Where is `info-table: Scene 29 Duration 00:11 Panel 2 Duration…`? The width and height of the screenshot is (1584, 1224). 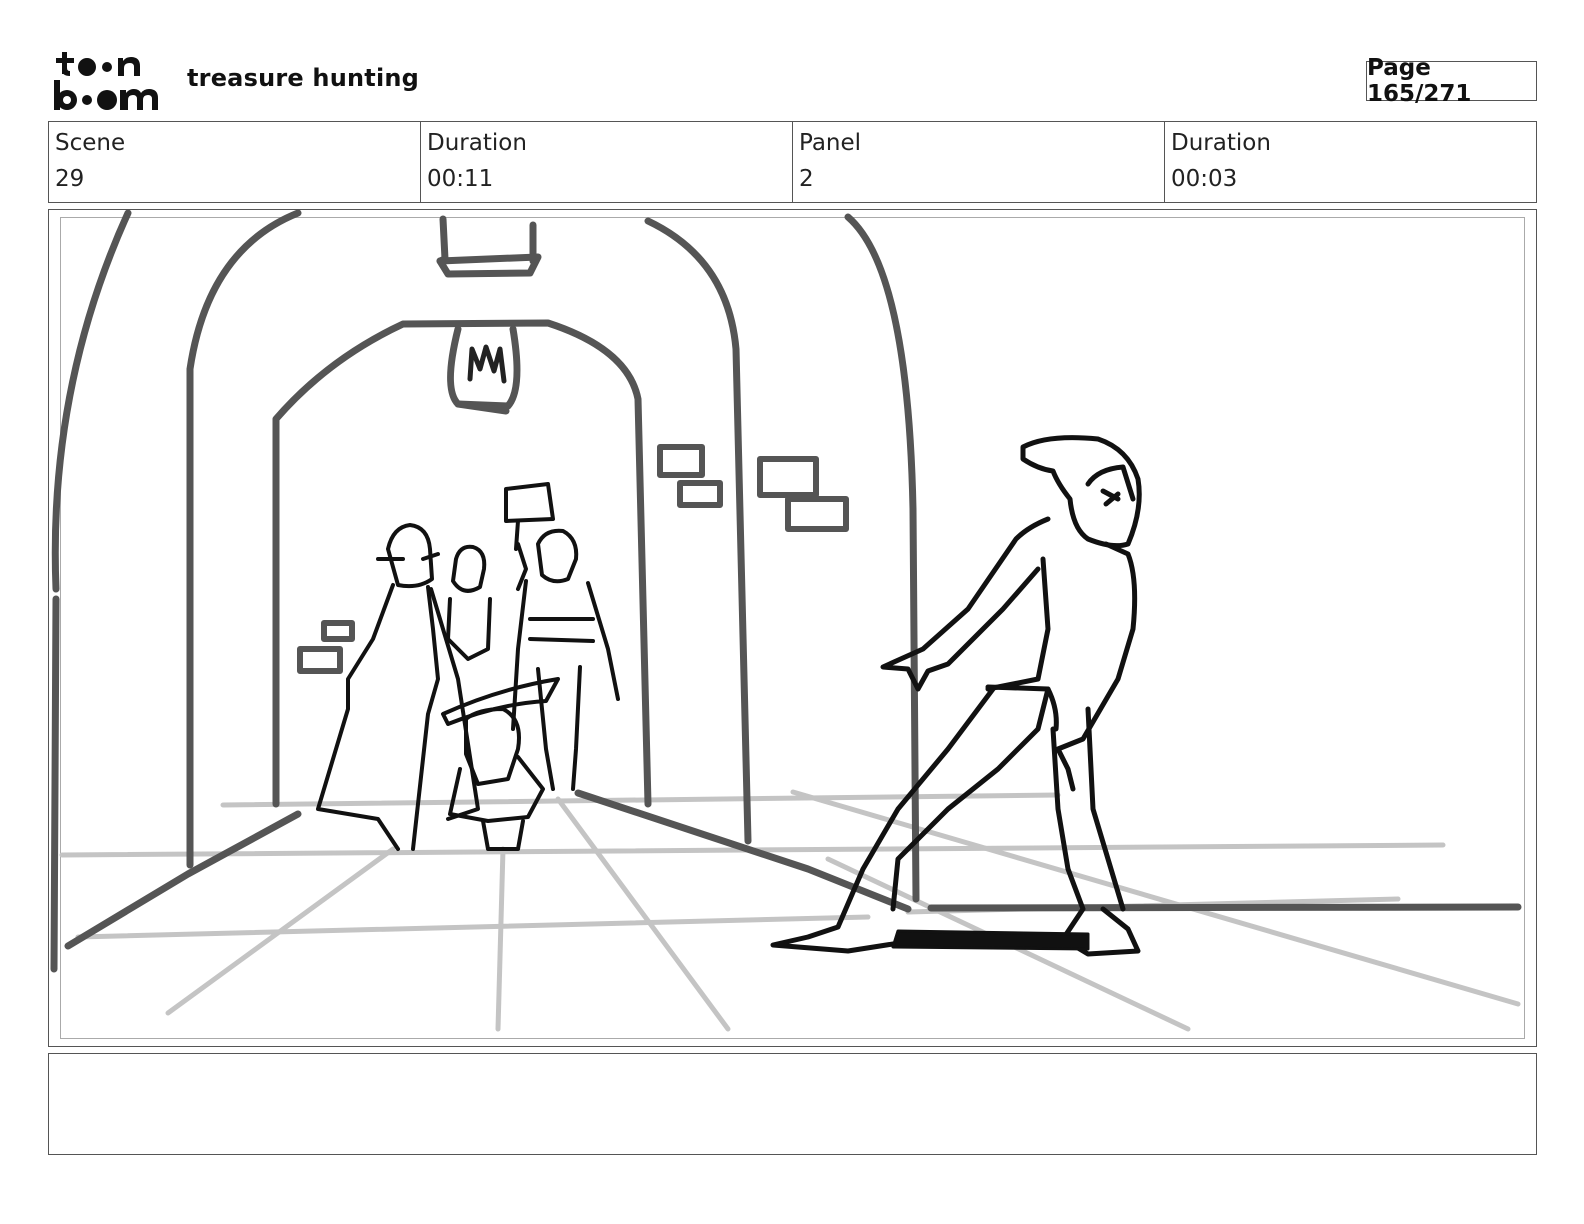 info-table: Scene 29 Duration 00:11 Panel 2 Duration… is located at coordinates (792, 162).